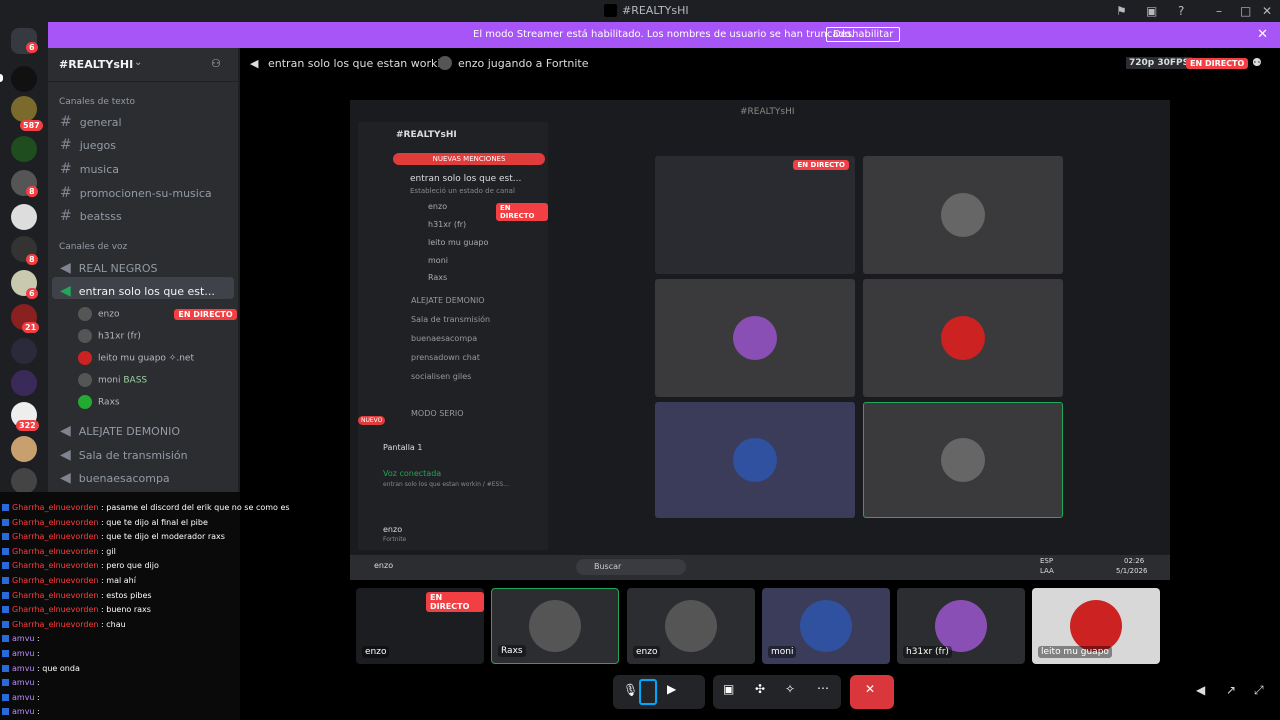 This screenshot has width=1280, height=720. Describe the element at coordinates (157, 314) in the screenshot. I see `voice-user: enzo EN DIRECTO` at that location.